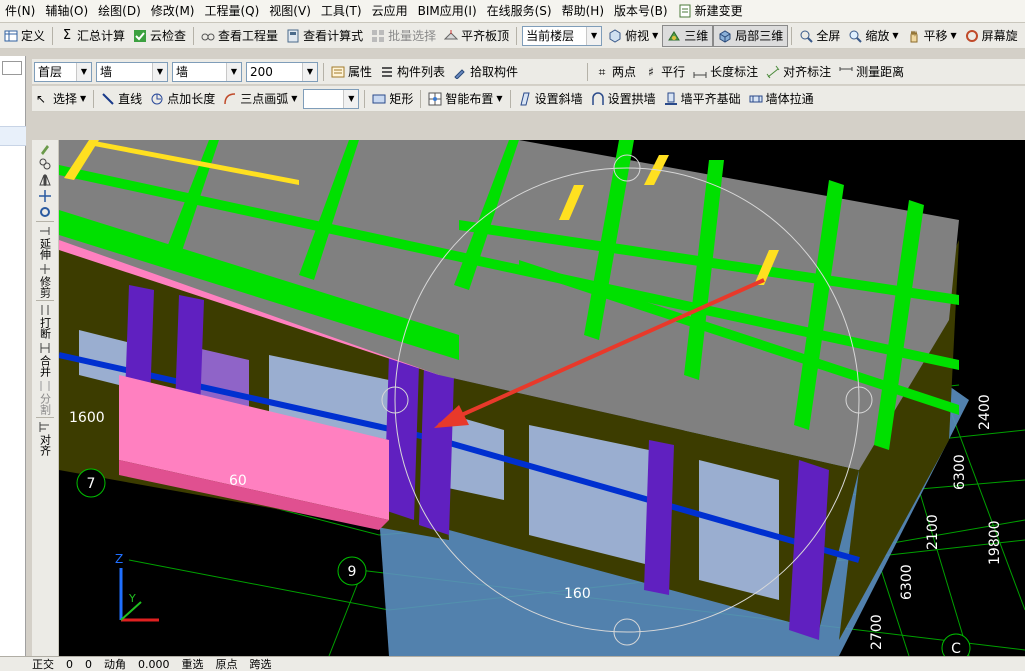 The height and width of the screenshot is (671, 1025). Describe the element at coordinates (182, 99) in the screenshot. I see `point-length-button: 点加长度` at that location.